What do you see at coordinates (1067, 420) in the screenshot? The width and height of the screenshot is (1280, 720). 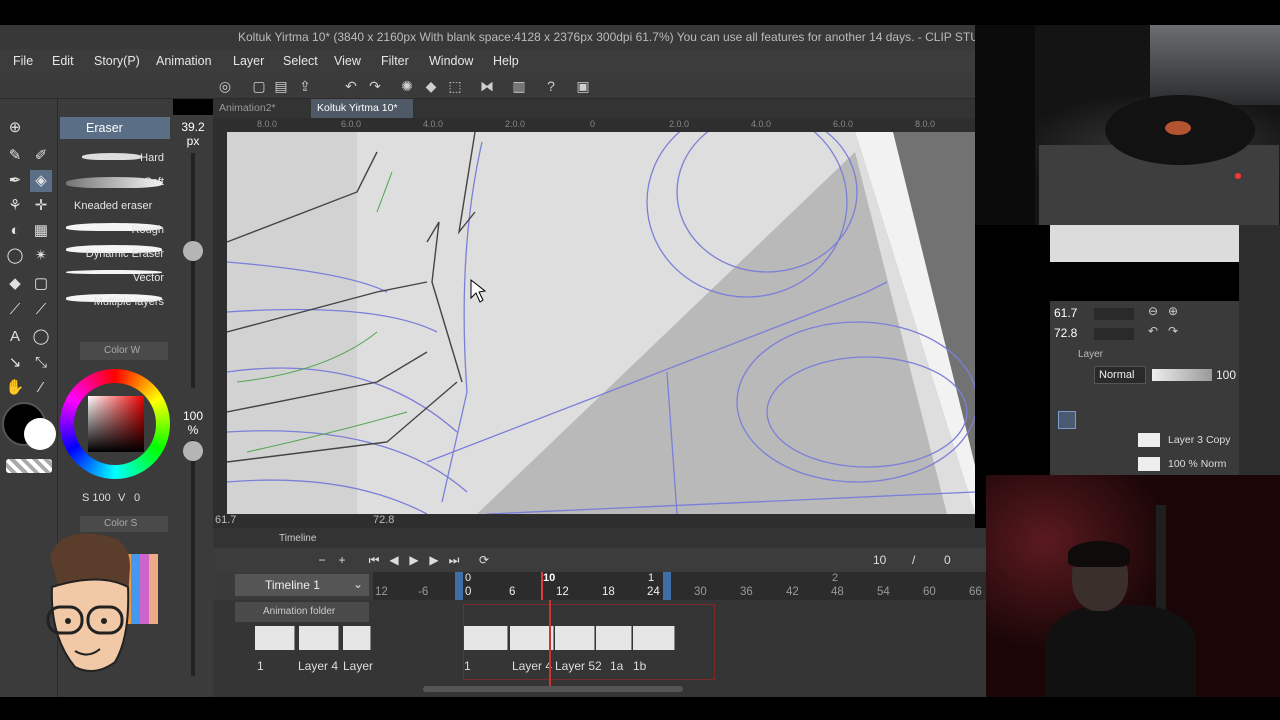 I see `layer-list-icon` at bounding box center [1067, 420].